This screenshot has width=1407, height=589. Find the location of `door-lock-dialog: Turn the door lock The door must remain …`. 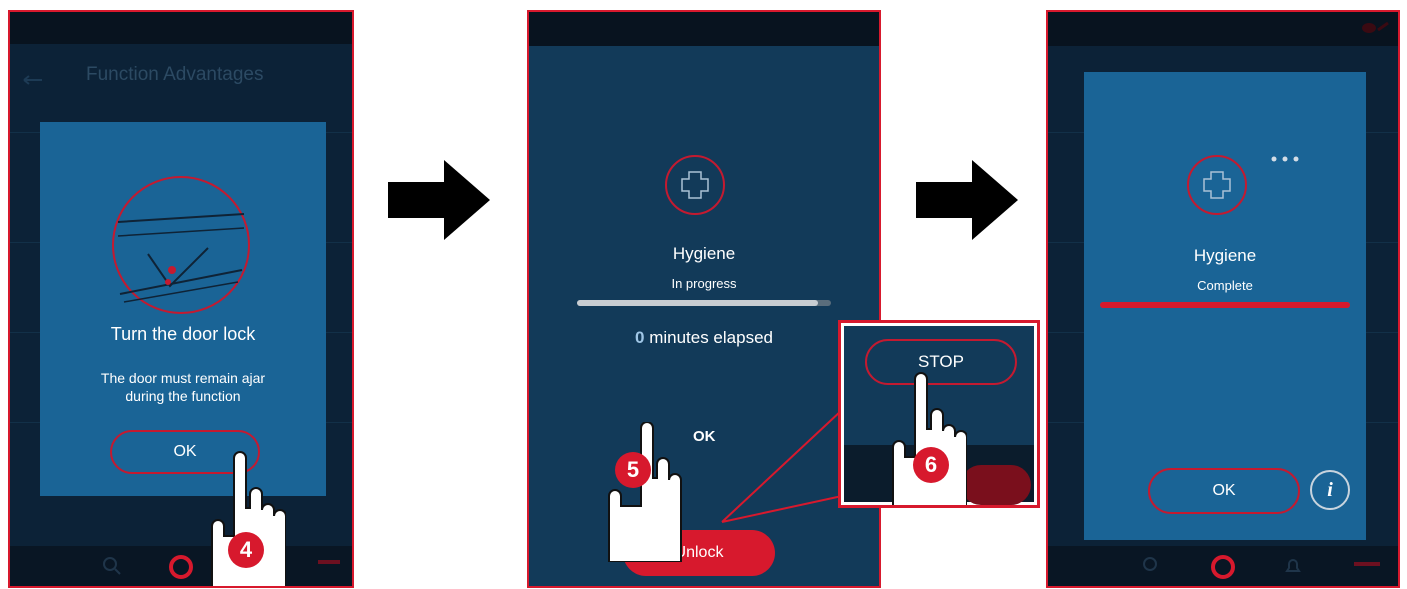

door-lock-dialog: Turn the door lock The door must remain … is located at coordinates (183, 309).